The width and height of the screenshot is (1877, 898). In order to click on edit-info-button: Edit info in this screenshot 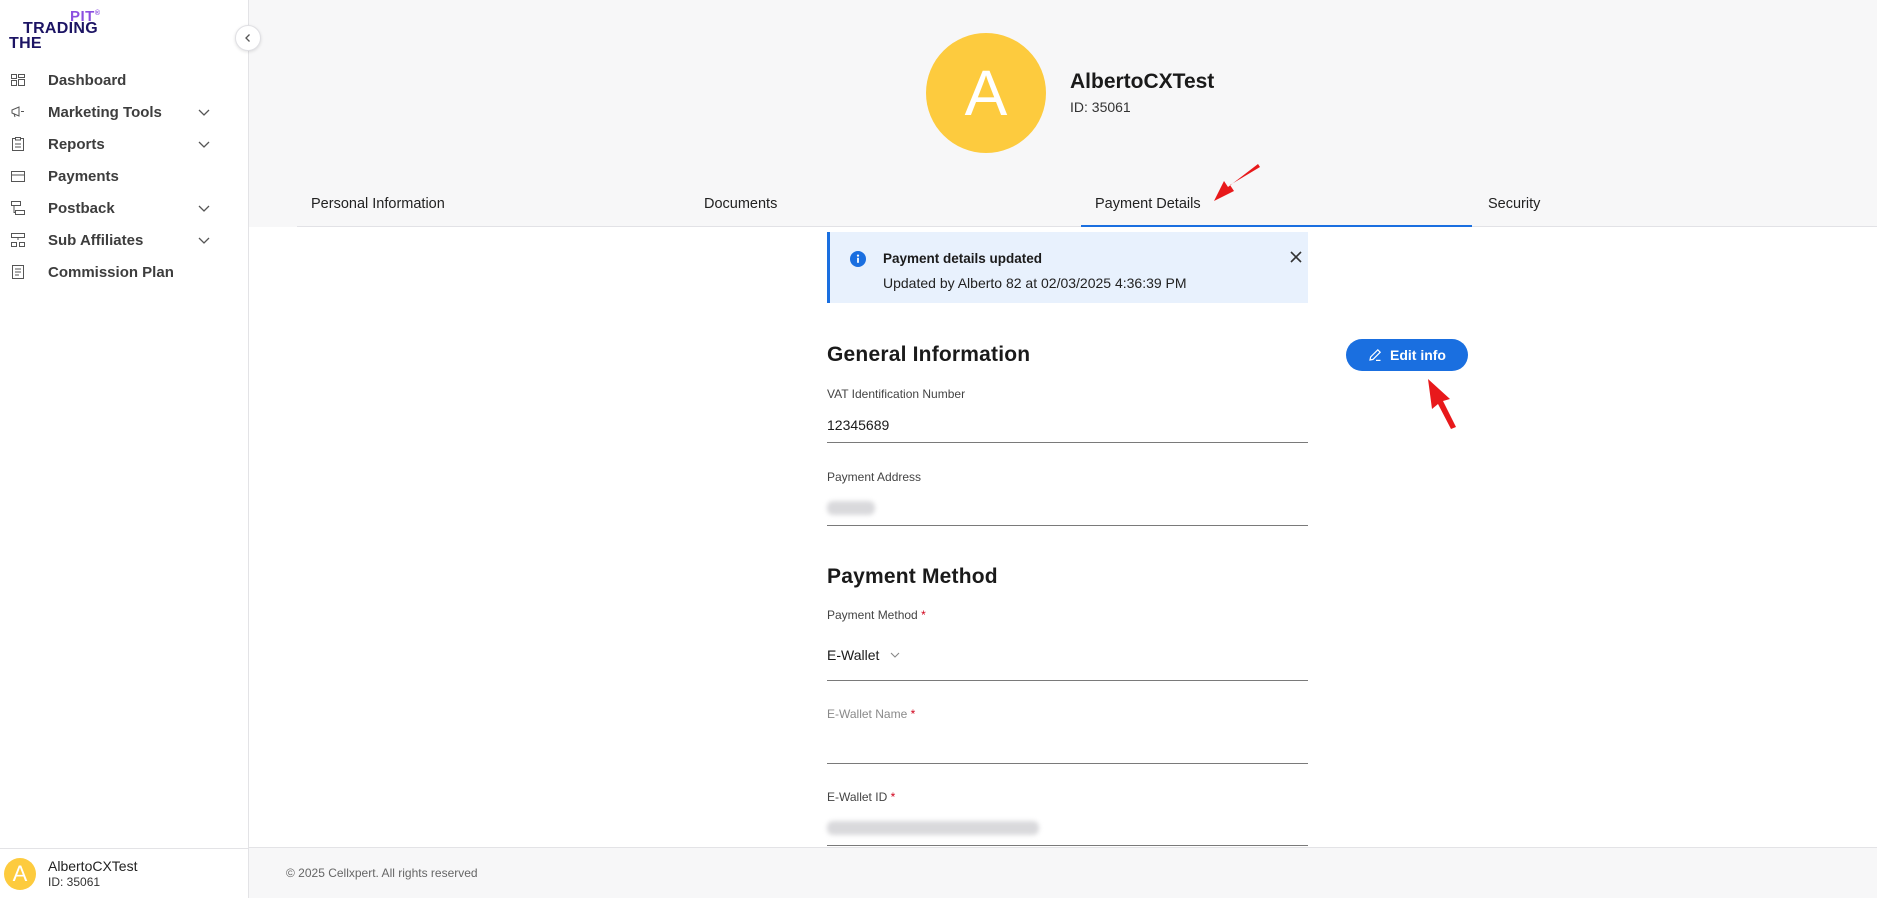, I will do `click(1407, 355)`.